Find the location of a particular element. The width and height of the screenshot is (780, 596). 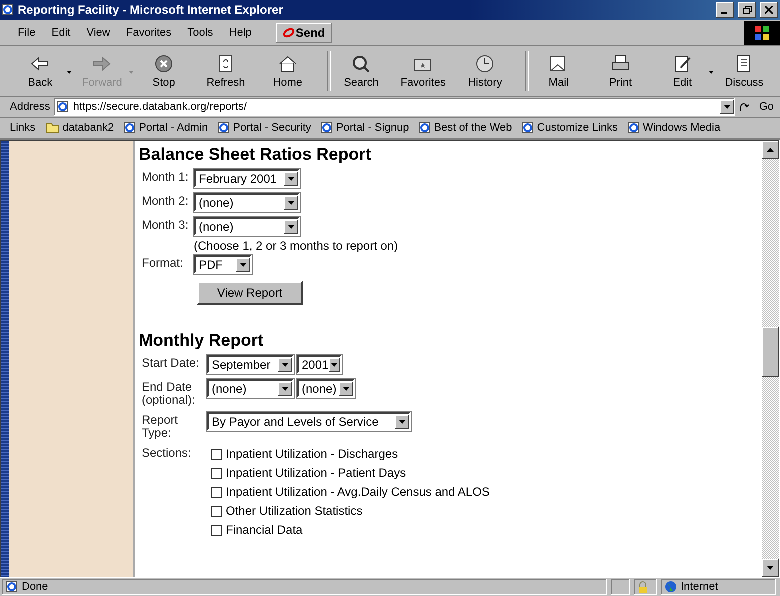

clock-icon is located at coordinates (485, 64).